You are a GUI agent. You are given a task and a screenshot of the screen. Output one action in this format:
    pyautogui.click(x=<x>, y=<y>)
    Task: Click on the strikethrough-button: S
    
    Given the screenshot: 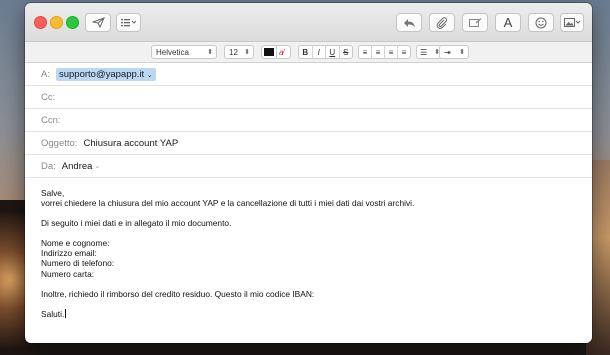 What is the action you would take?
    pyautogui.click(x=346, y=52)
    